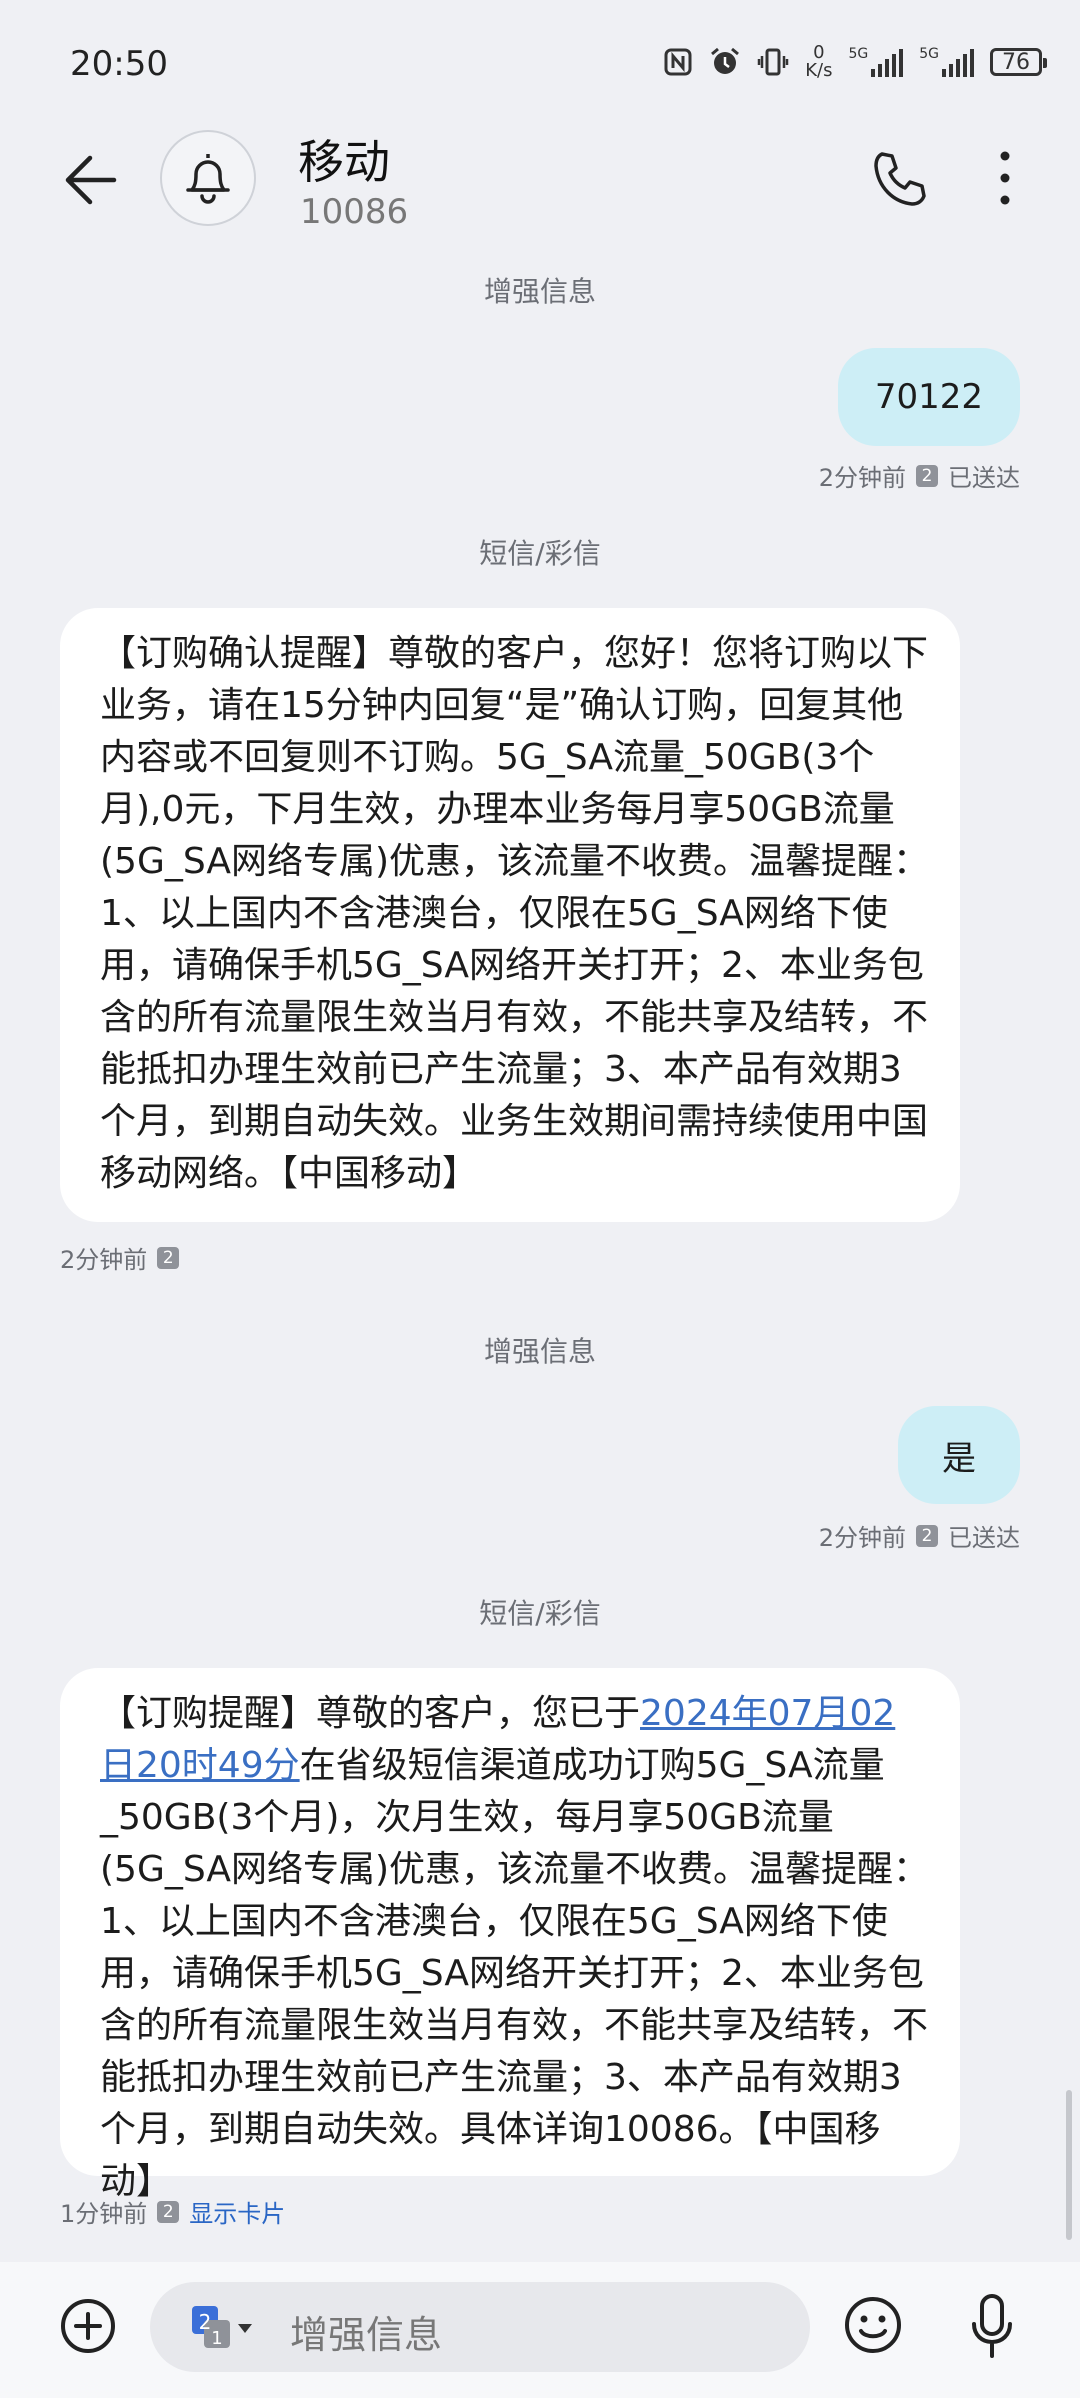 Image resolution: width=1080 pixels, height=2398 pixels. I want to click on add-icon, so click(88, 2326).